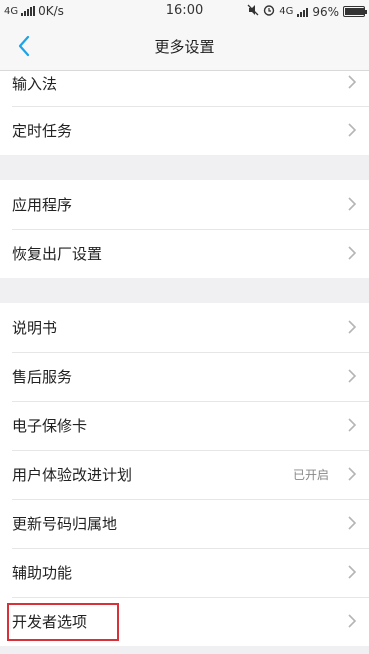  Describe the element at coordinates (269, 11) in the screenshot. I see `alarm-icon` at that location.